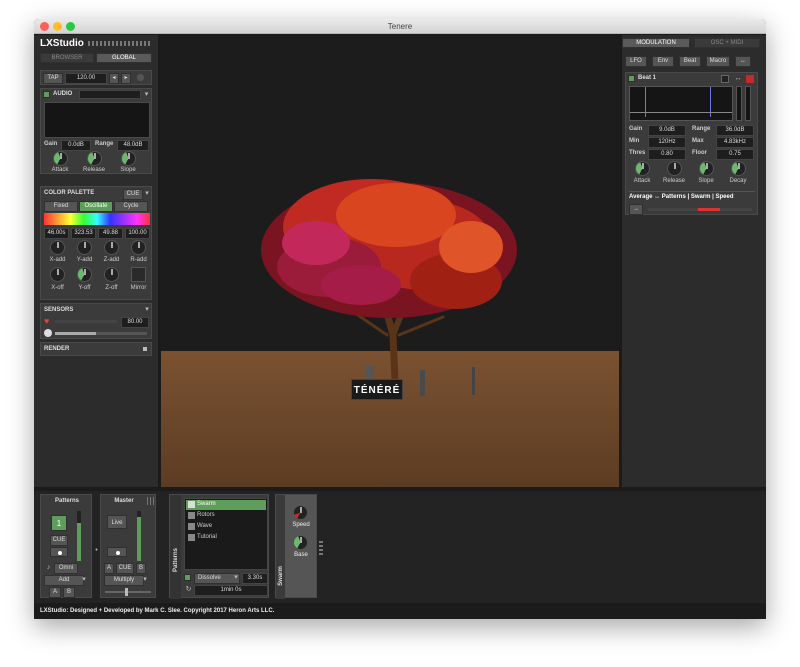 This screenshot has width=800, height=667. Describe the element at coordinates (83, 233) in the screenshot. I see `palette-hue-field: 323.53` at that location.